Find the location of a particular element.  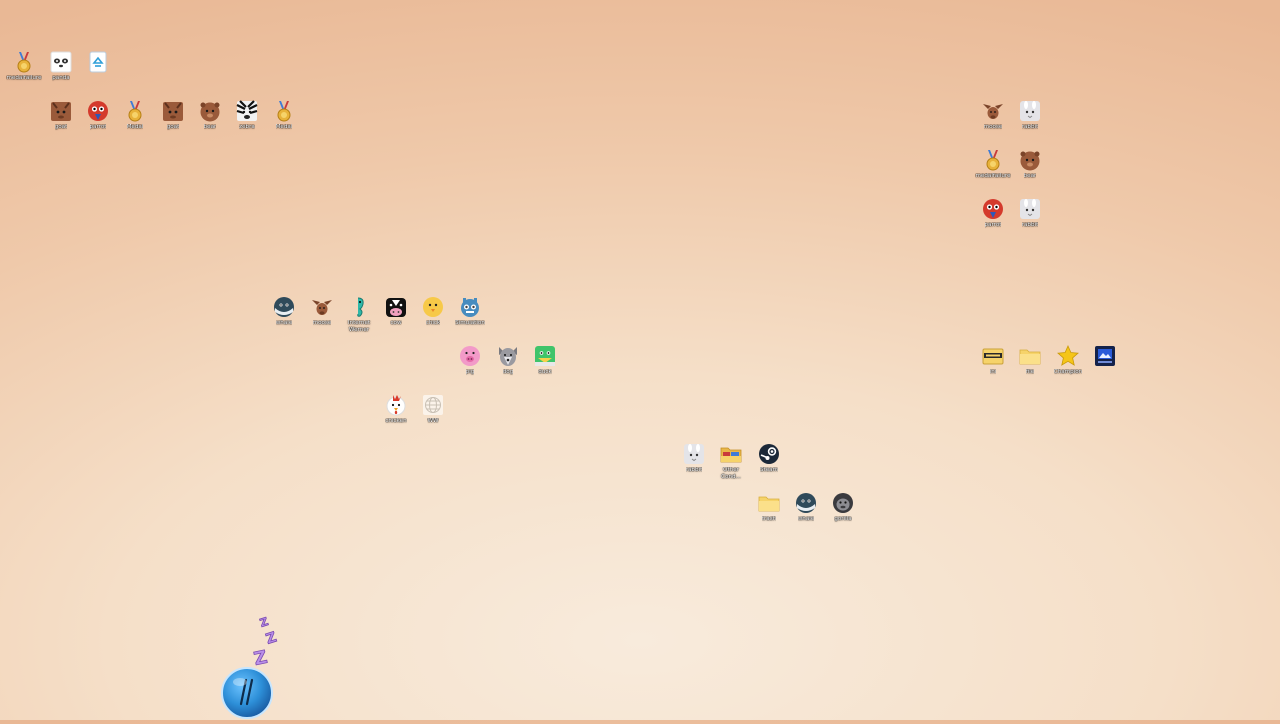

desktop-icon: dog is located at coordinates (508, 360).